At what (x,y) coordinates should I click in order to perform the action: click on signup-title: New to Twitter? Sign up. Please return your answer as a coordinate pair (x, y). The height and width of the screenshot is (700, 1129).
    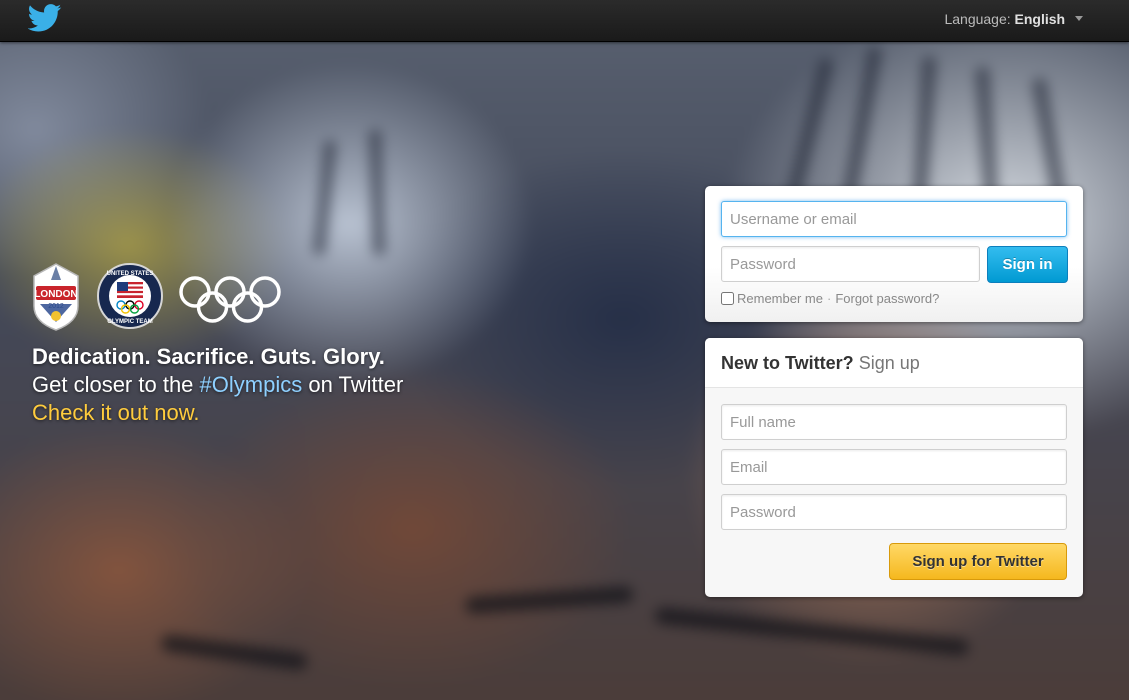
    Looking at the image, I should click on (820, 363).